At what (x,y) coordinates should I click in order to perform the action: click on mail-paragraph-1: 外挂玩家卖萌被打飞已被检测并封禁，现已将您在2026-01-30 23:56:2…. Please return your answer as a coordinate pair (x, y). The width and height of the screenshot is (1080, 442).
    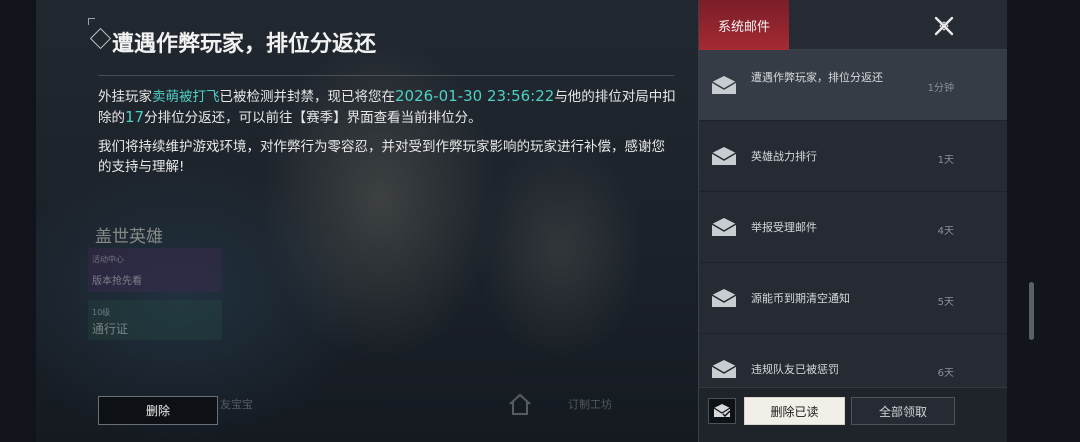
    Looking at the image, I should click on (388, 107).